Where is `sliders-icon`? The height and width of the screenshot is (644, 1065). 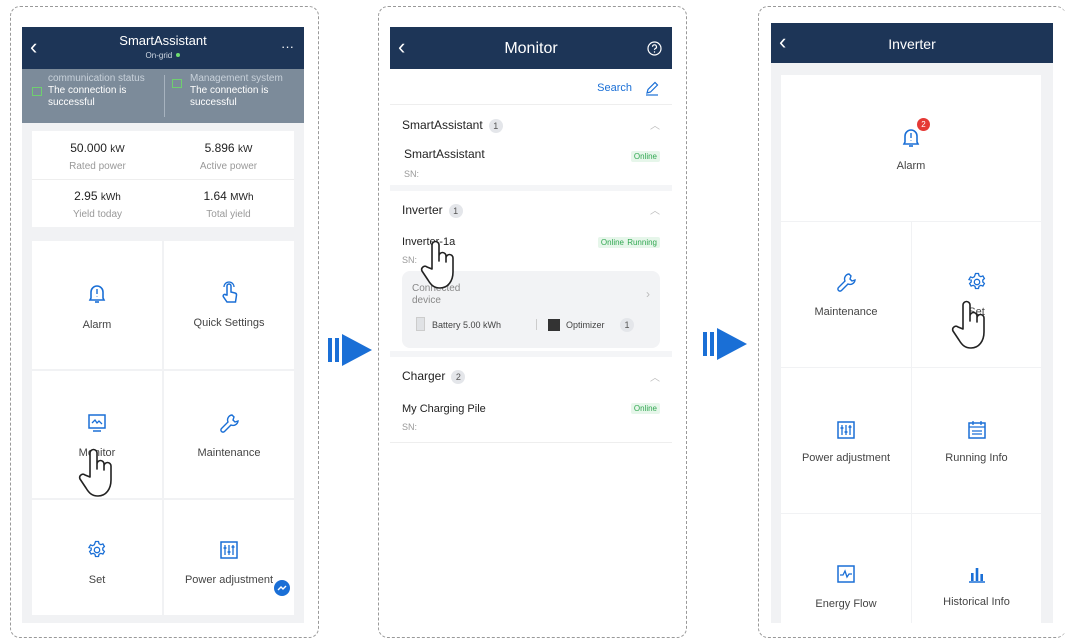 sliders-icon is located at coordinates (846, 430).